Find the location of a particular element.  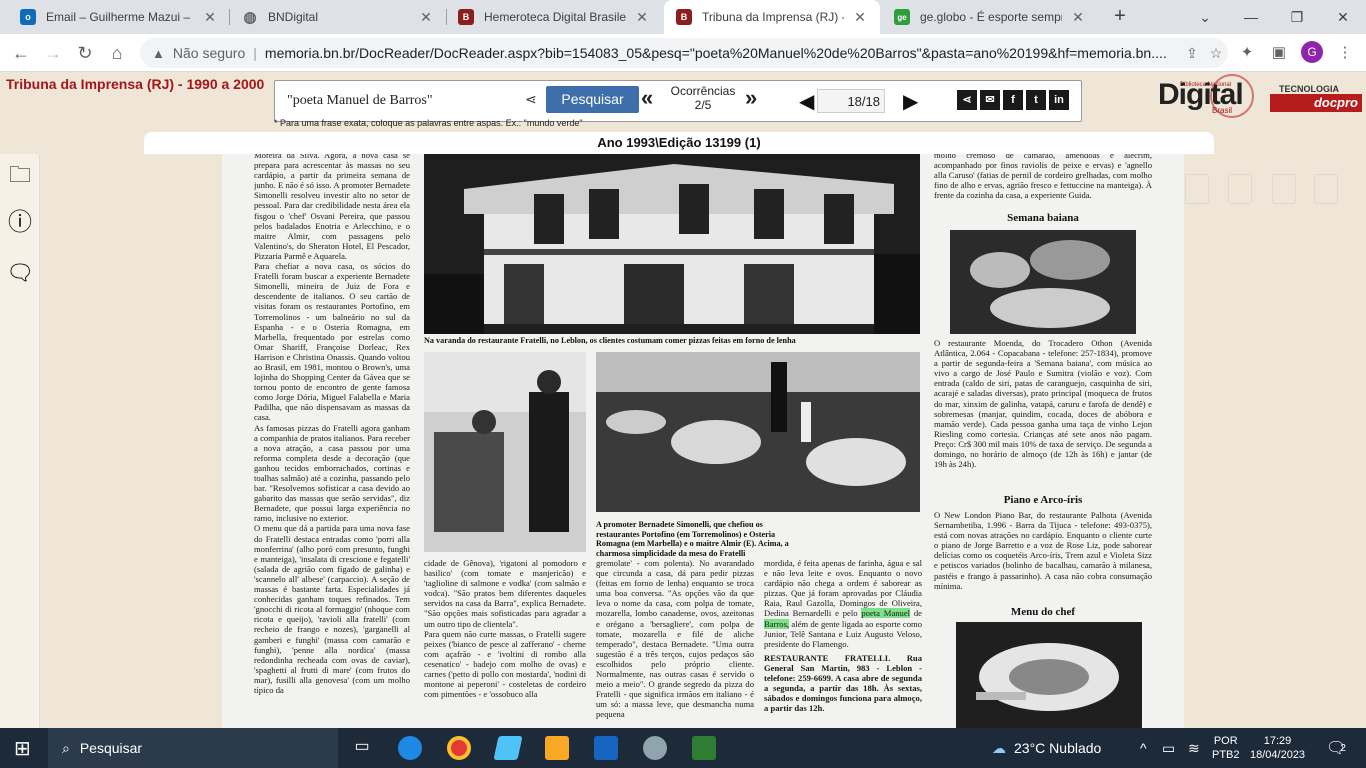

excel-icon is located at coordinates (704, 748).